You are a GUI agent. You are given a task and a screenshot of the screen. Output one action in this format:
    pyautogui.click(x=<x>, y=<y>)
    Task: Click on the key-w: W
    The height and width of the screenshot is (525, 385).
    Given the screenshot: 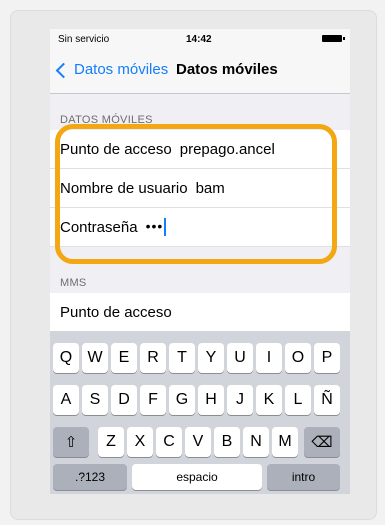 What is the action you would take?
    pyautogui.click(x=95, y=358)
    